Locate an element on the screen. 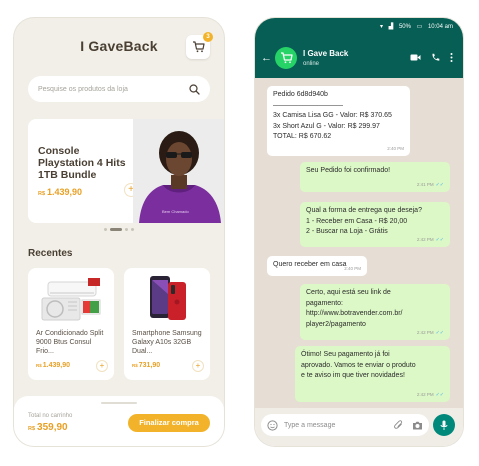  store-header: I GaveBack 3 is located at coordinates (119, 48).